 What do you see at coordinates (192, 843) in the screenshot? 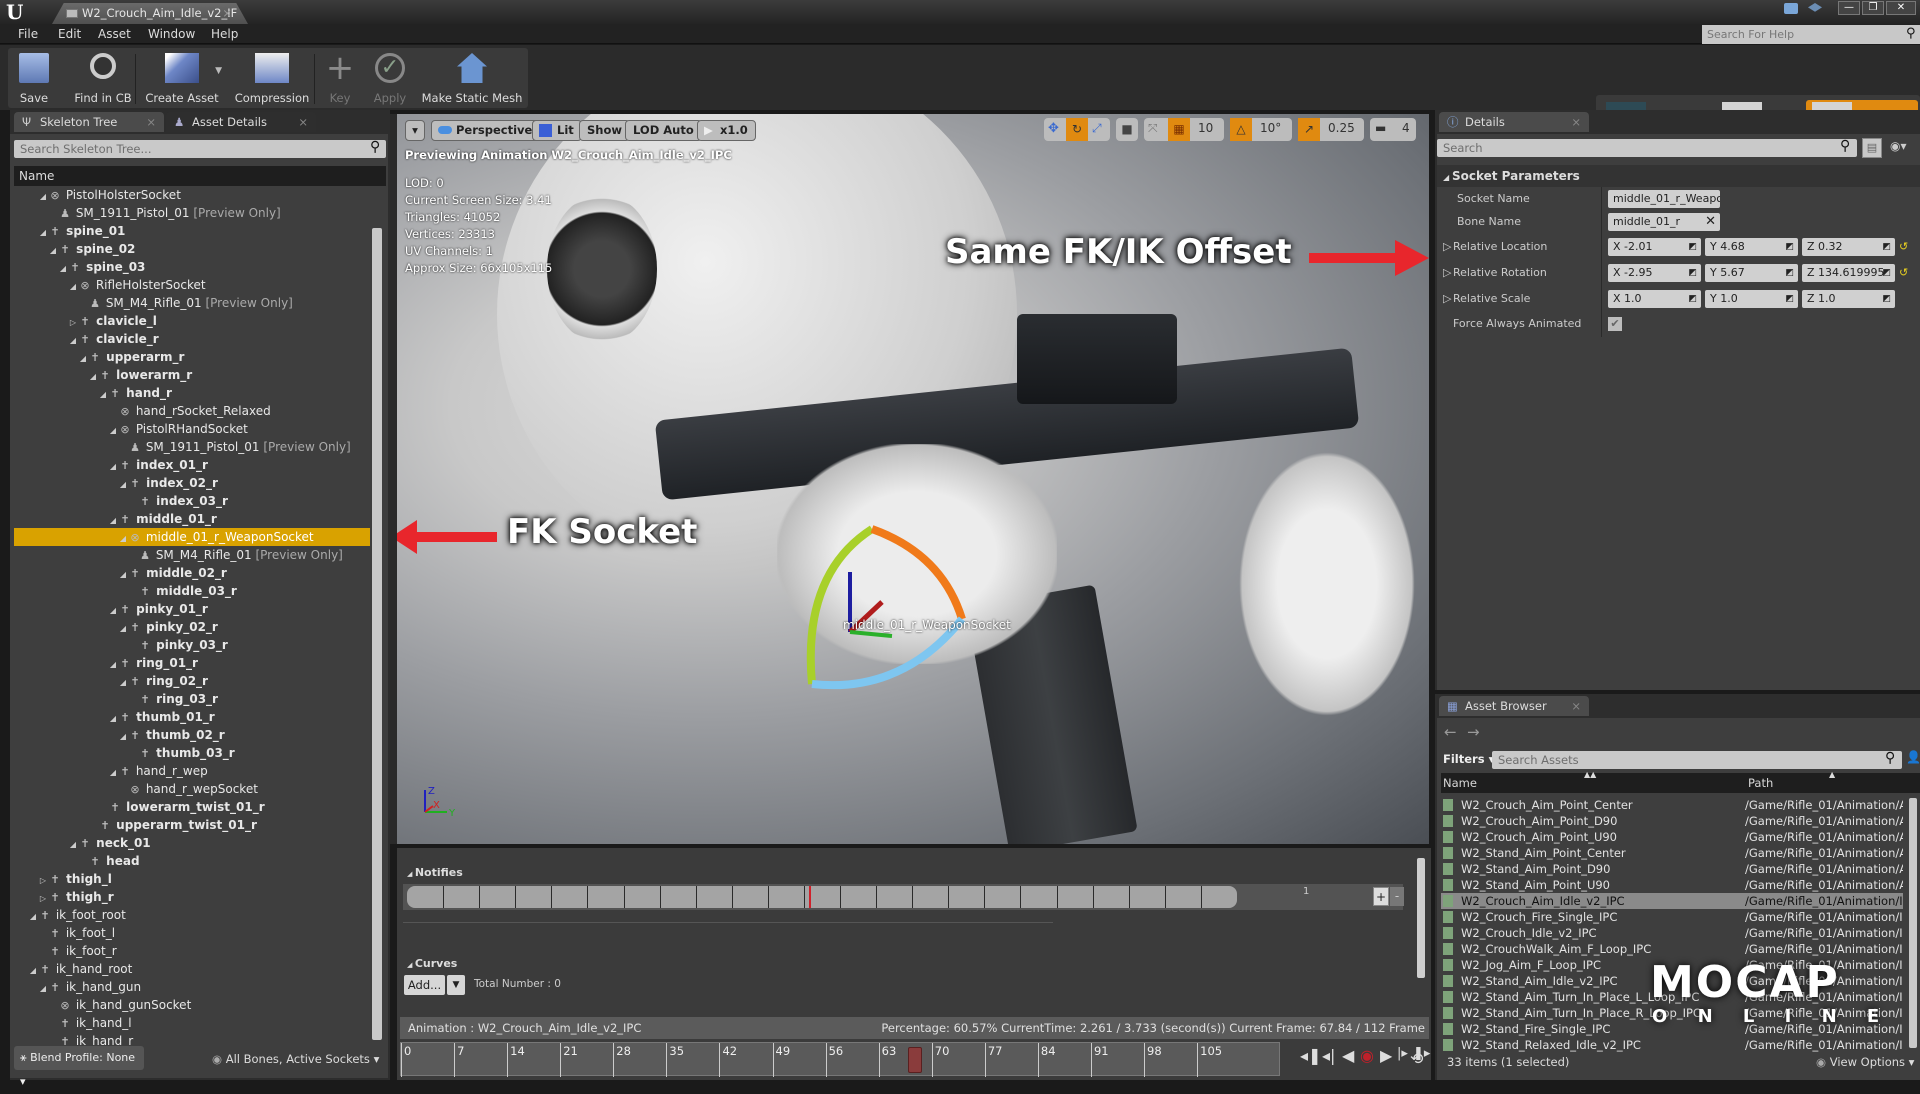
I see `tree-row: ◢ ✝ neck_01` at bounding box center [192, 843].